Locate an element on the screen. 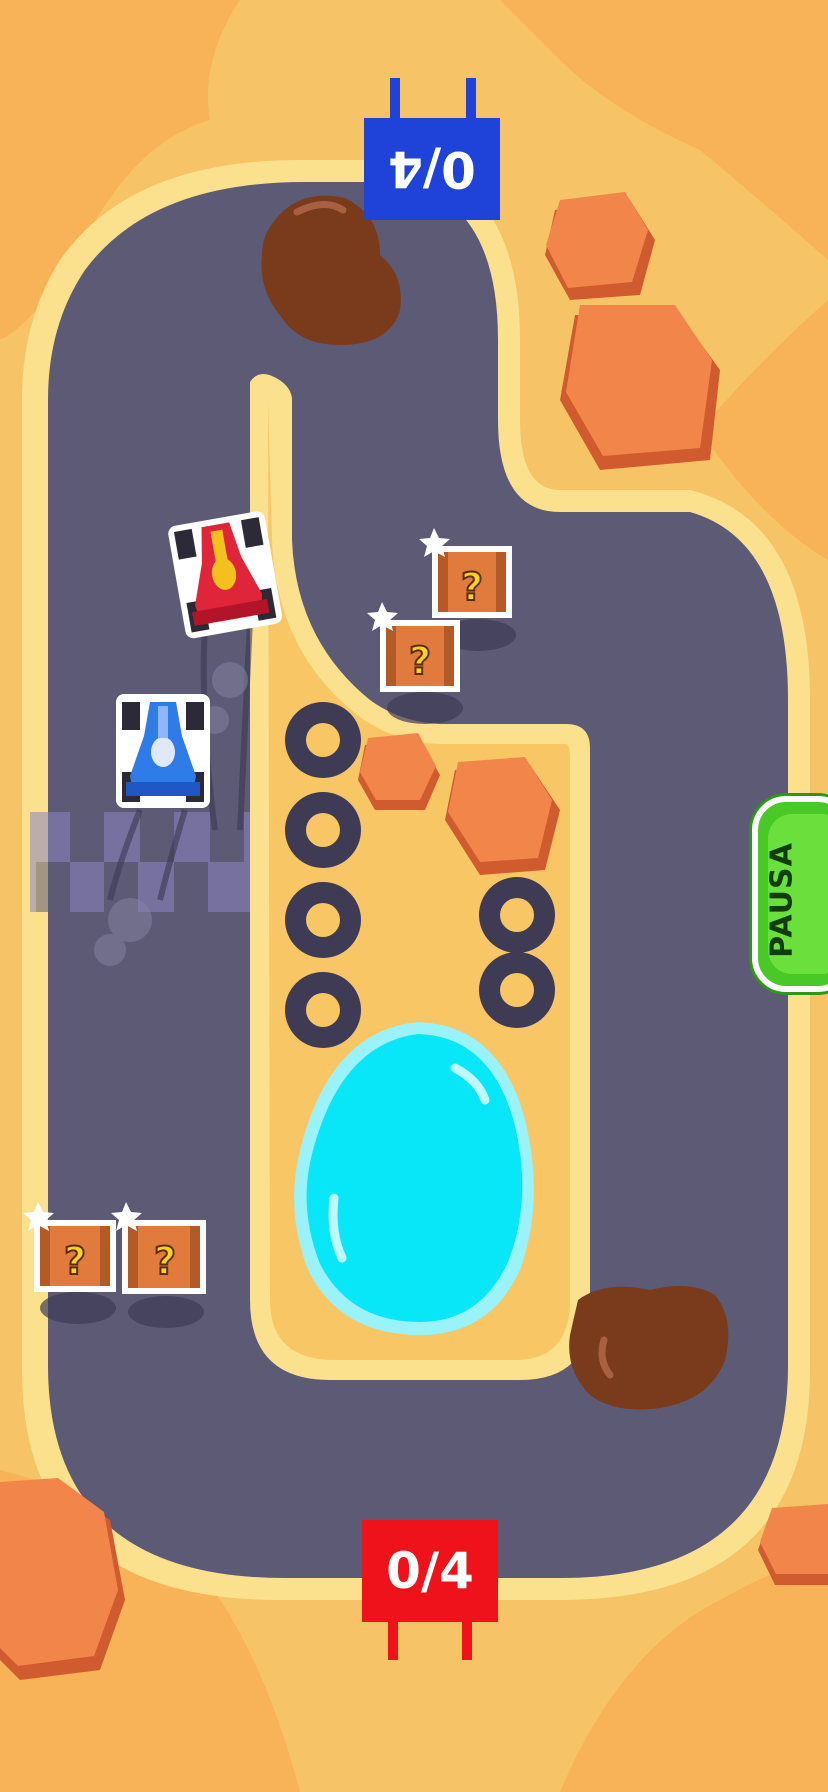 This screenshot has height=1792, width=828. blue-team-score-sign: 0/4 is located at coordinates (432, 169).